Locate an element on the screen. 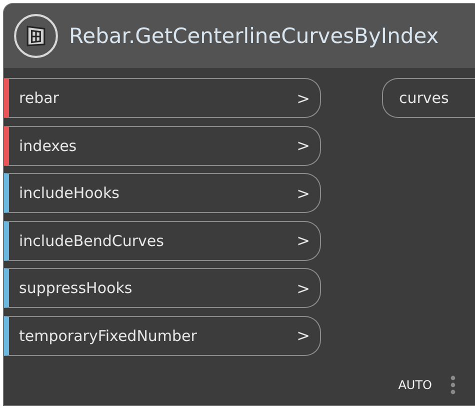 Image resolution: width=475 pixels, height=408 pixels. port-label: includeHooks is located at coordinates (69, 193).